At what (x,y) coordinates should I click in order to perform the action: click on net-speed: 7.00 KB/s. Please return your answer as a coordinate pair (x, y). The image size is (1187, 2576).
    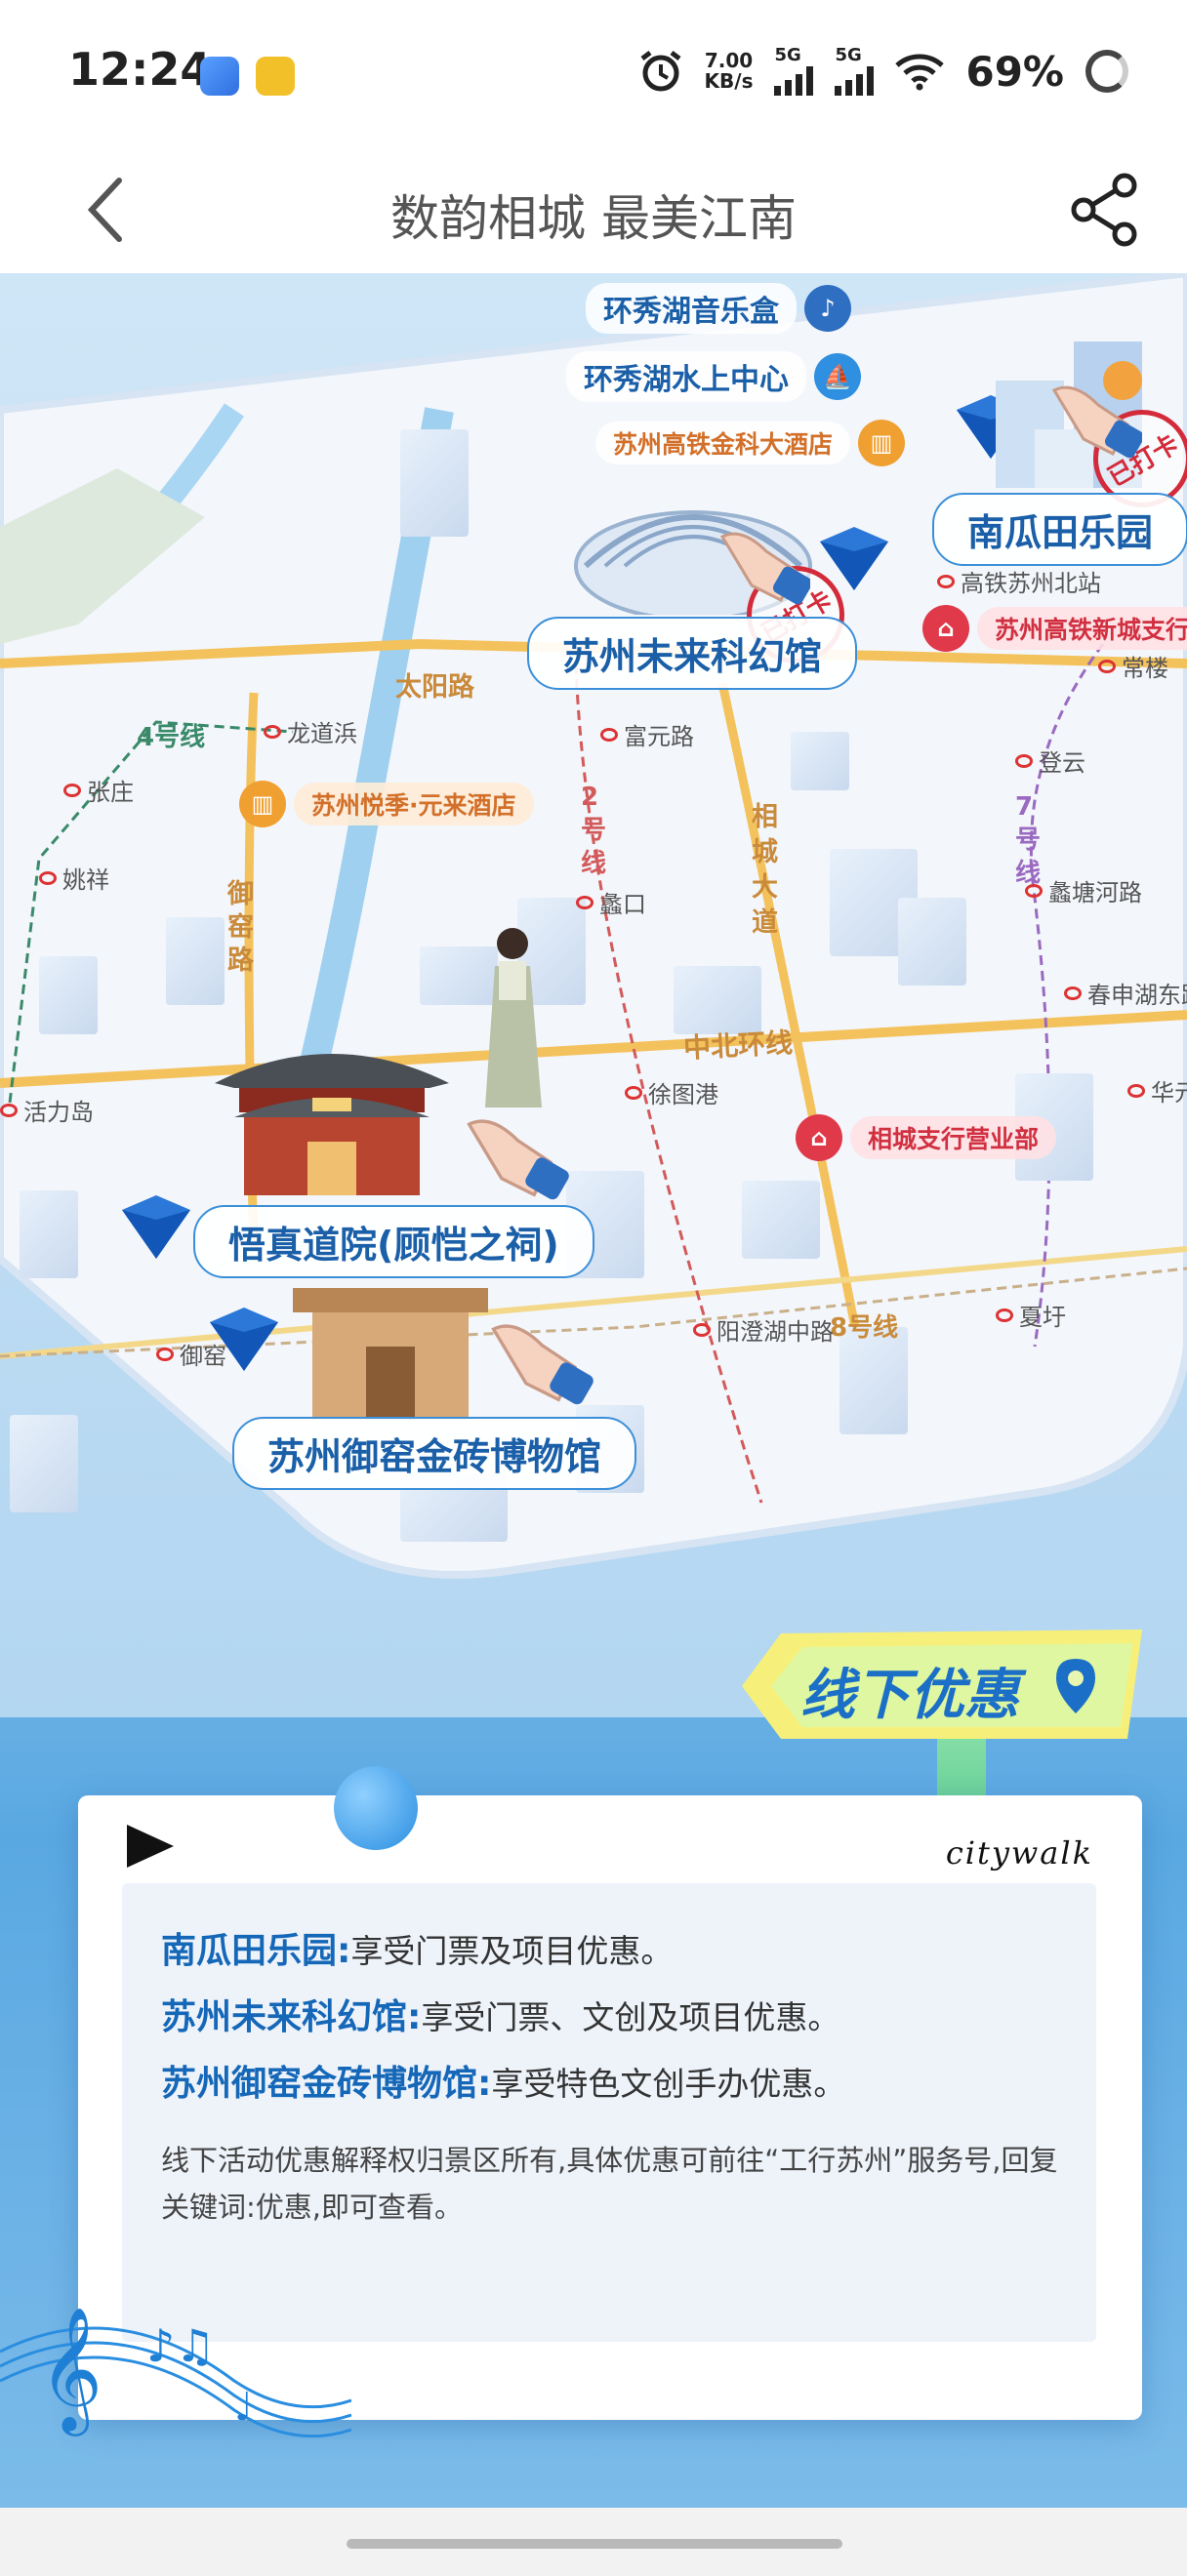
    Looking at the image, I should click on (729, 71).